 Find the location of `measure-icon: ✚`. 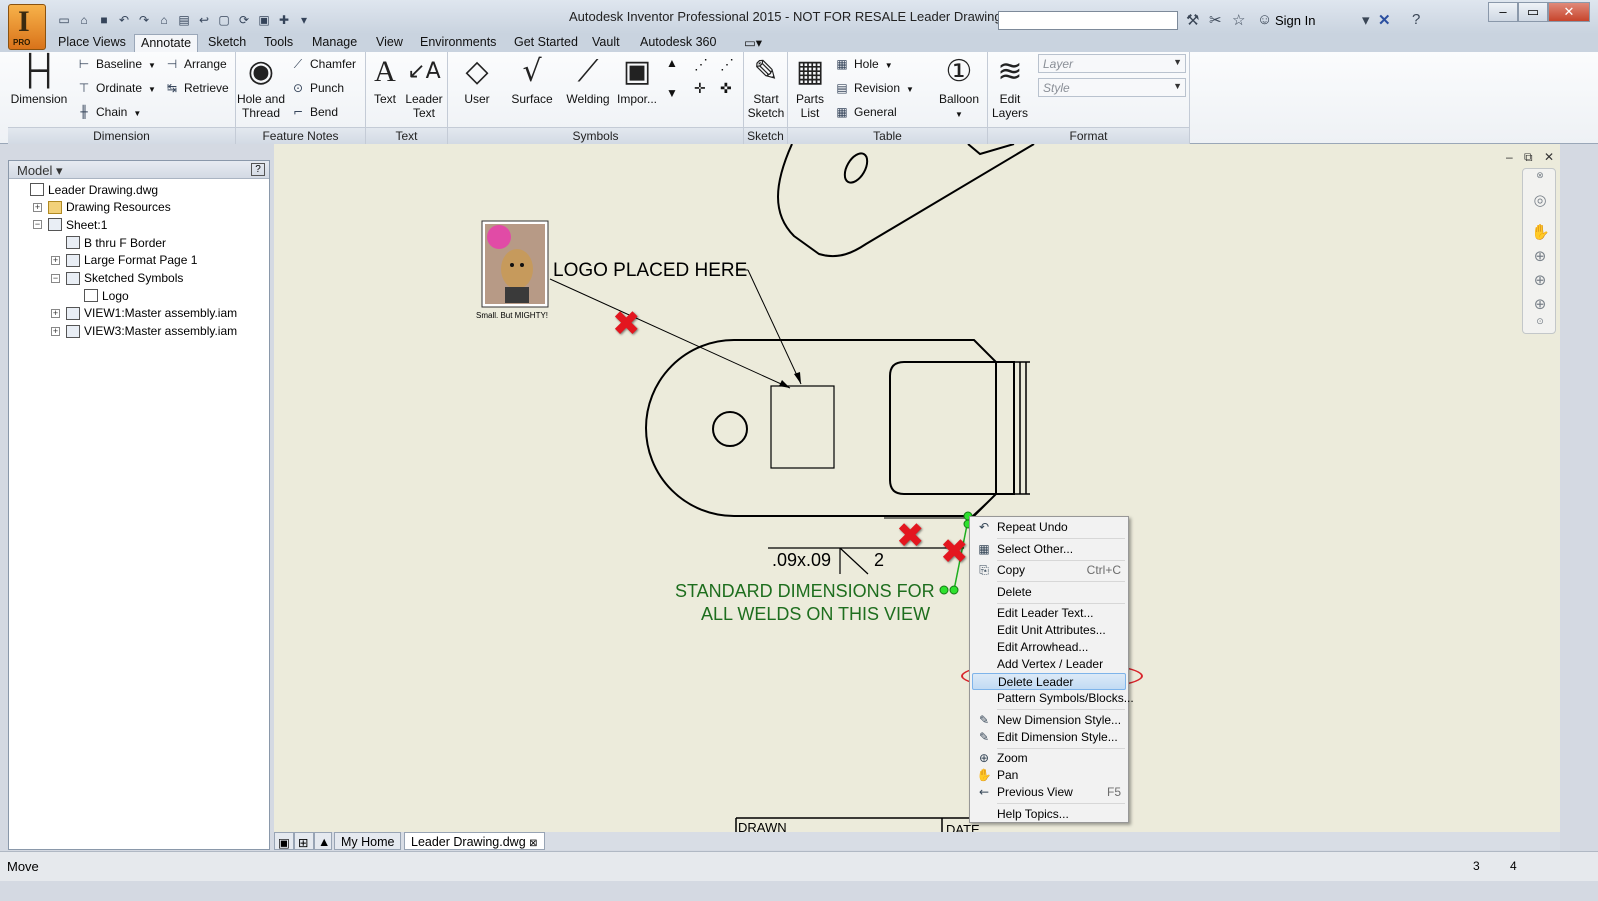

measure-icon: ✚ is located at coordinates (284, 20).